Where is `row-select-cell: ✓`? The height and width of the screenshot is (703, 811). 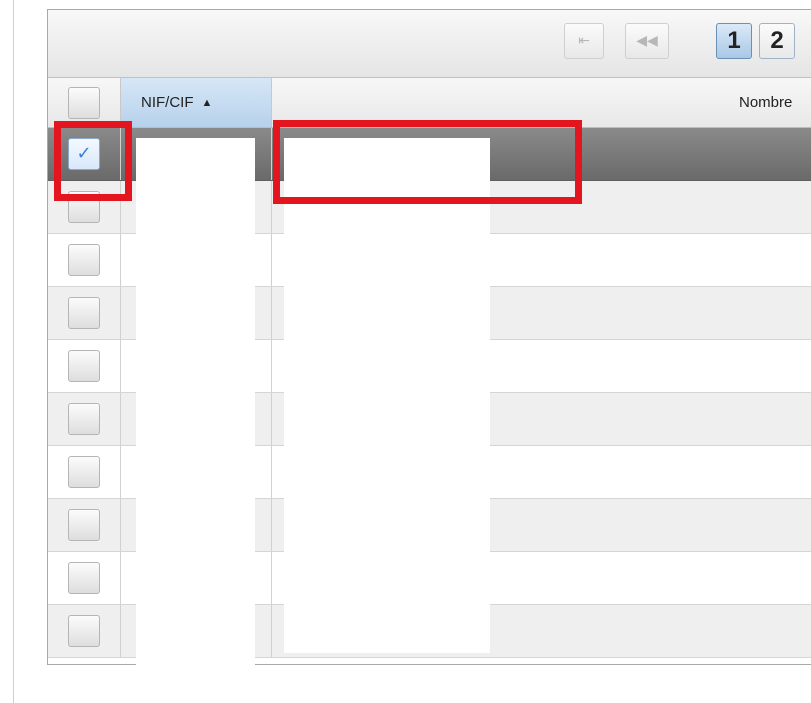 row-select-cell: ✓ is located at coordinates (84, 154).